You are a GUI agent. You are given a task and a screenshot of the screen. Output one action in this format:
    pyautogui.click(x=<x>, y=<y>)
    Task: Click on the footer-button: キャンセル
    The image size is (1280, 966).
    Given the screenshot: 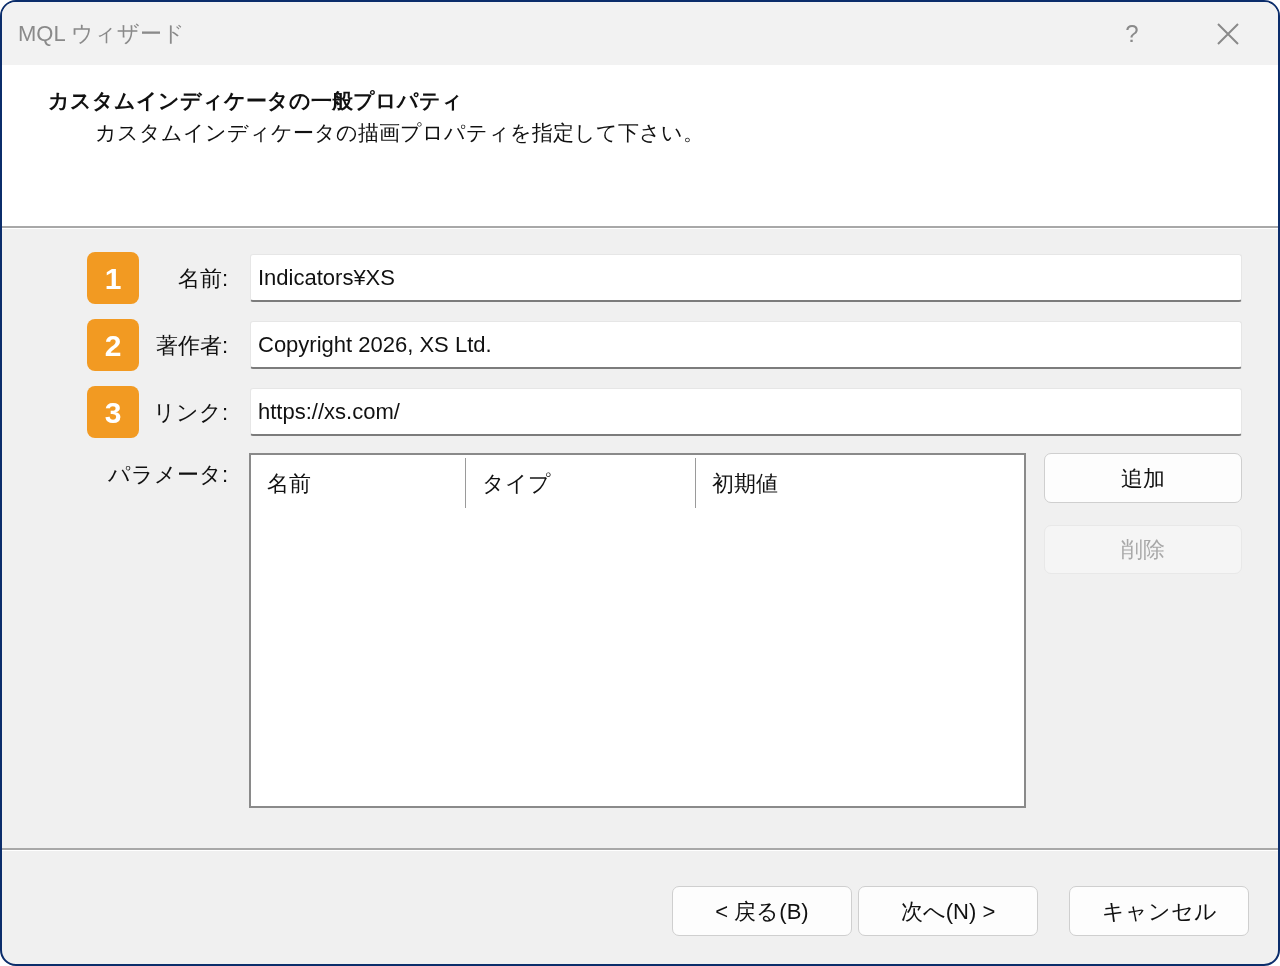 What is the action you would take?
    pyautogui.click(x=1159, y=911)
    